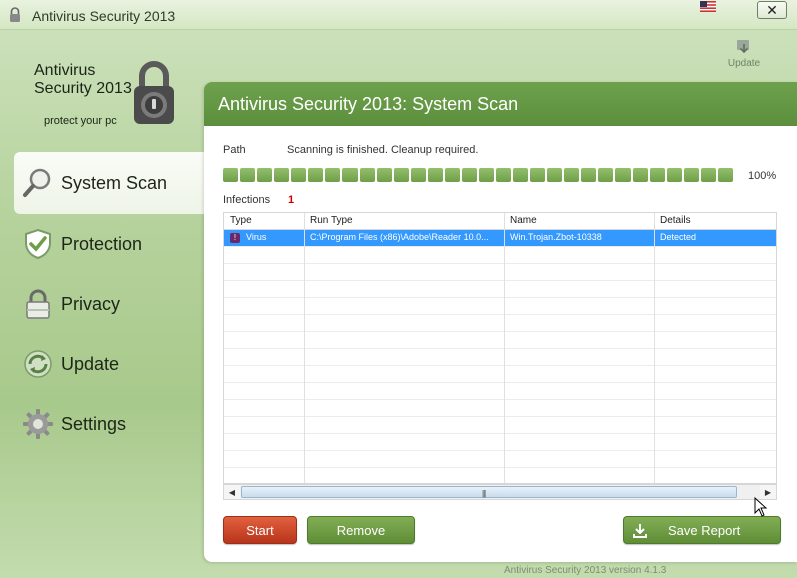  I want to click on lock-icon, so click(15, 14).